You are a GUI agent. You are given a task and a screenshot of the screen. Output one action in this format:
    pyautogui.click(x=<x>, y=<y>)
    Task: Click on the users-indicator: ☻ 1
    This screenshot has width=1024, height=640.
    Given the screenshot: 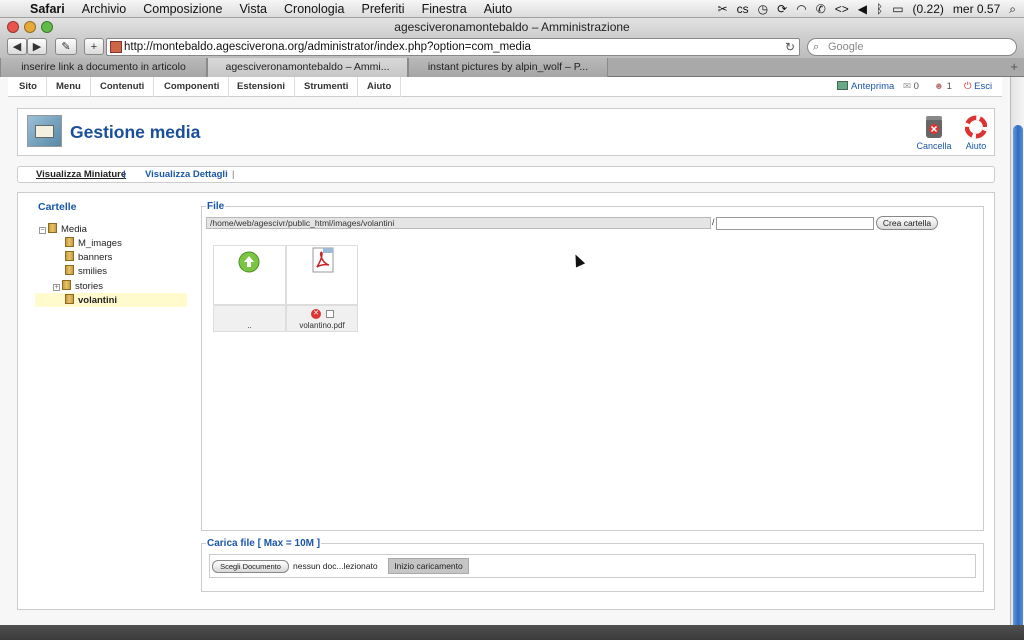 What is the action you would take?
    pyautogui.click(x=943, y=87)
    